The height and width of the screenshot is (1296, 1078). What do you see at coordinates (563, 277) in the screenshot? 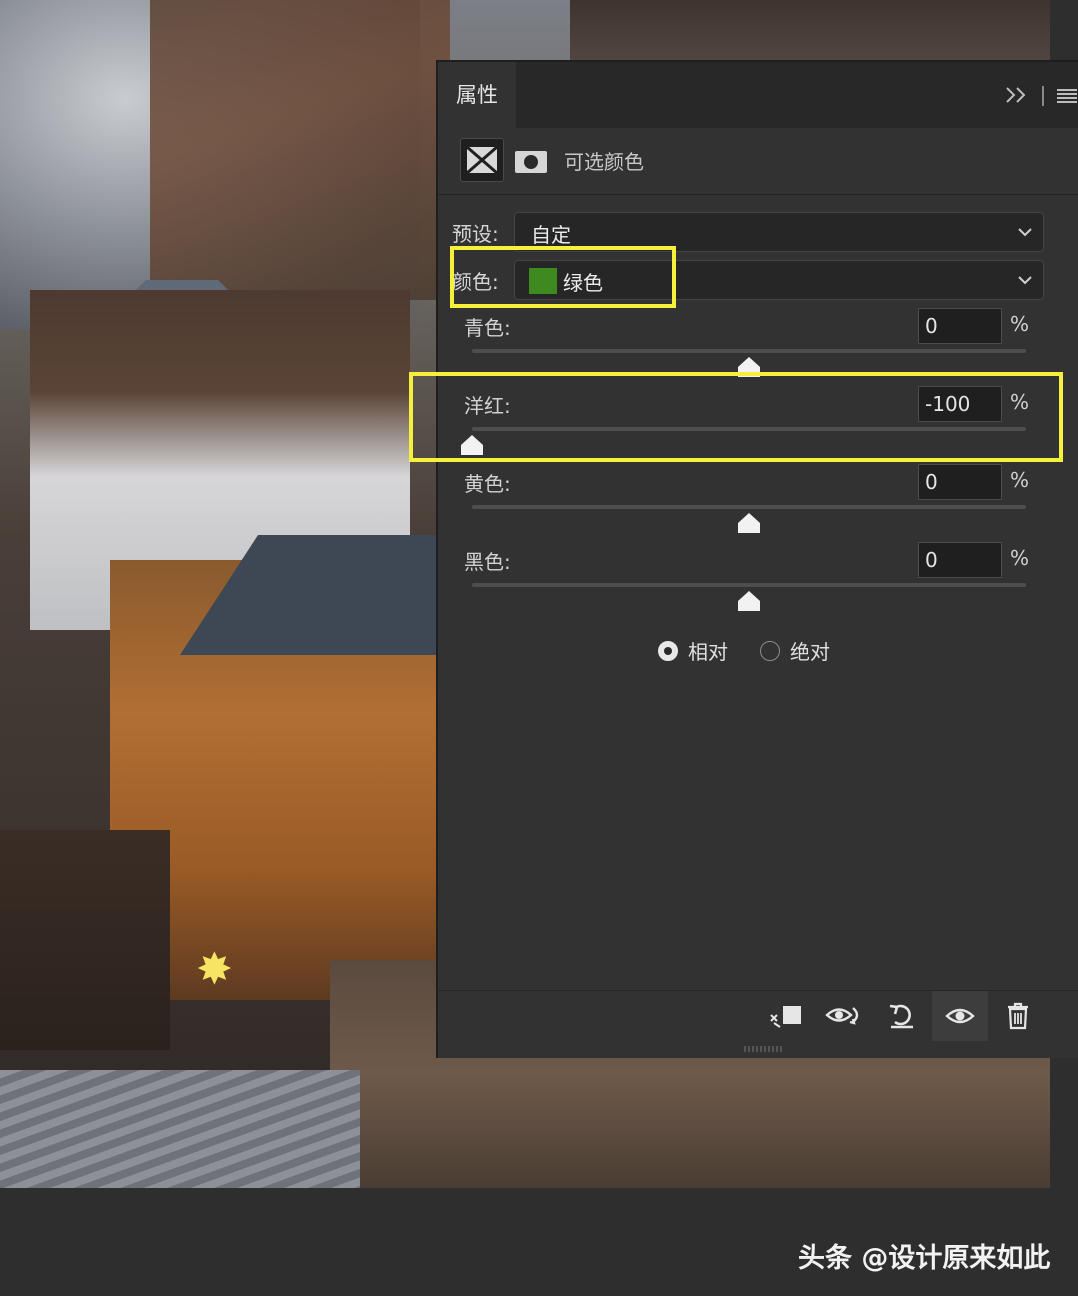
I see `colors-highlight-box` at bounding box center [563, 277].